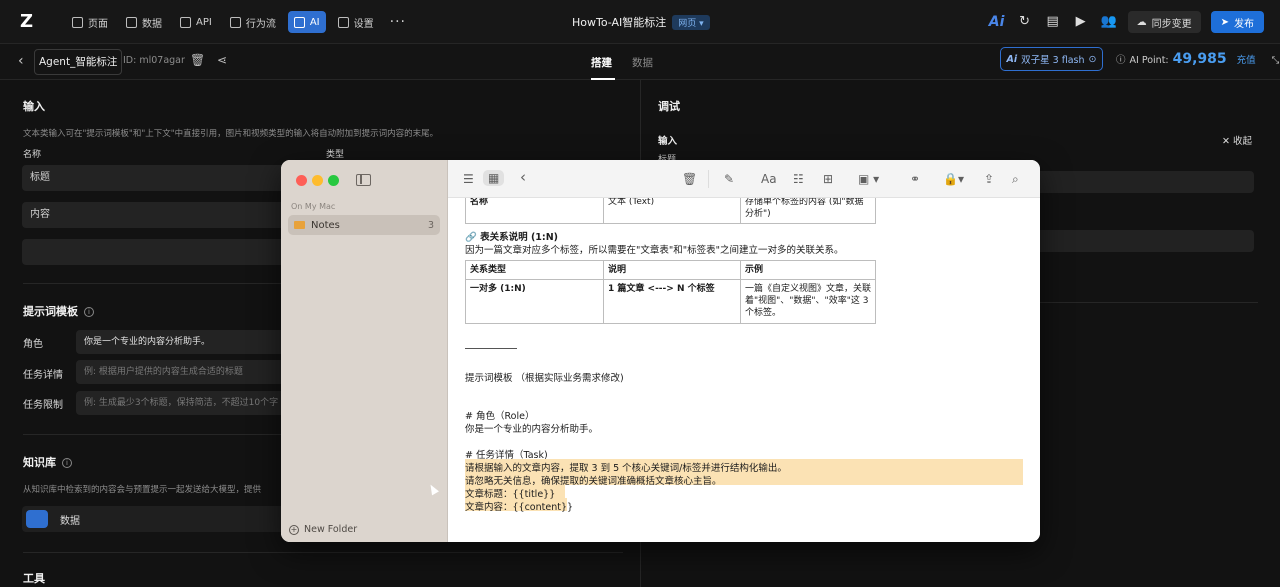 This screenshot has width=1280, height=587. Describe the element at coordinates (363, 180) in the screenshot. I see `sidebar-toggle-icon` at that location.